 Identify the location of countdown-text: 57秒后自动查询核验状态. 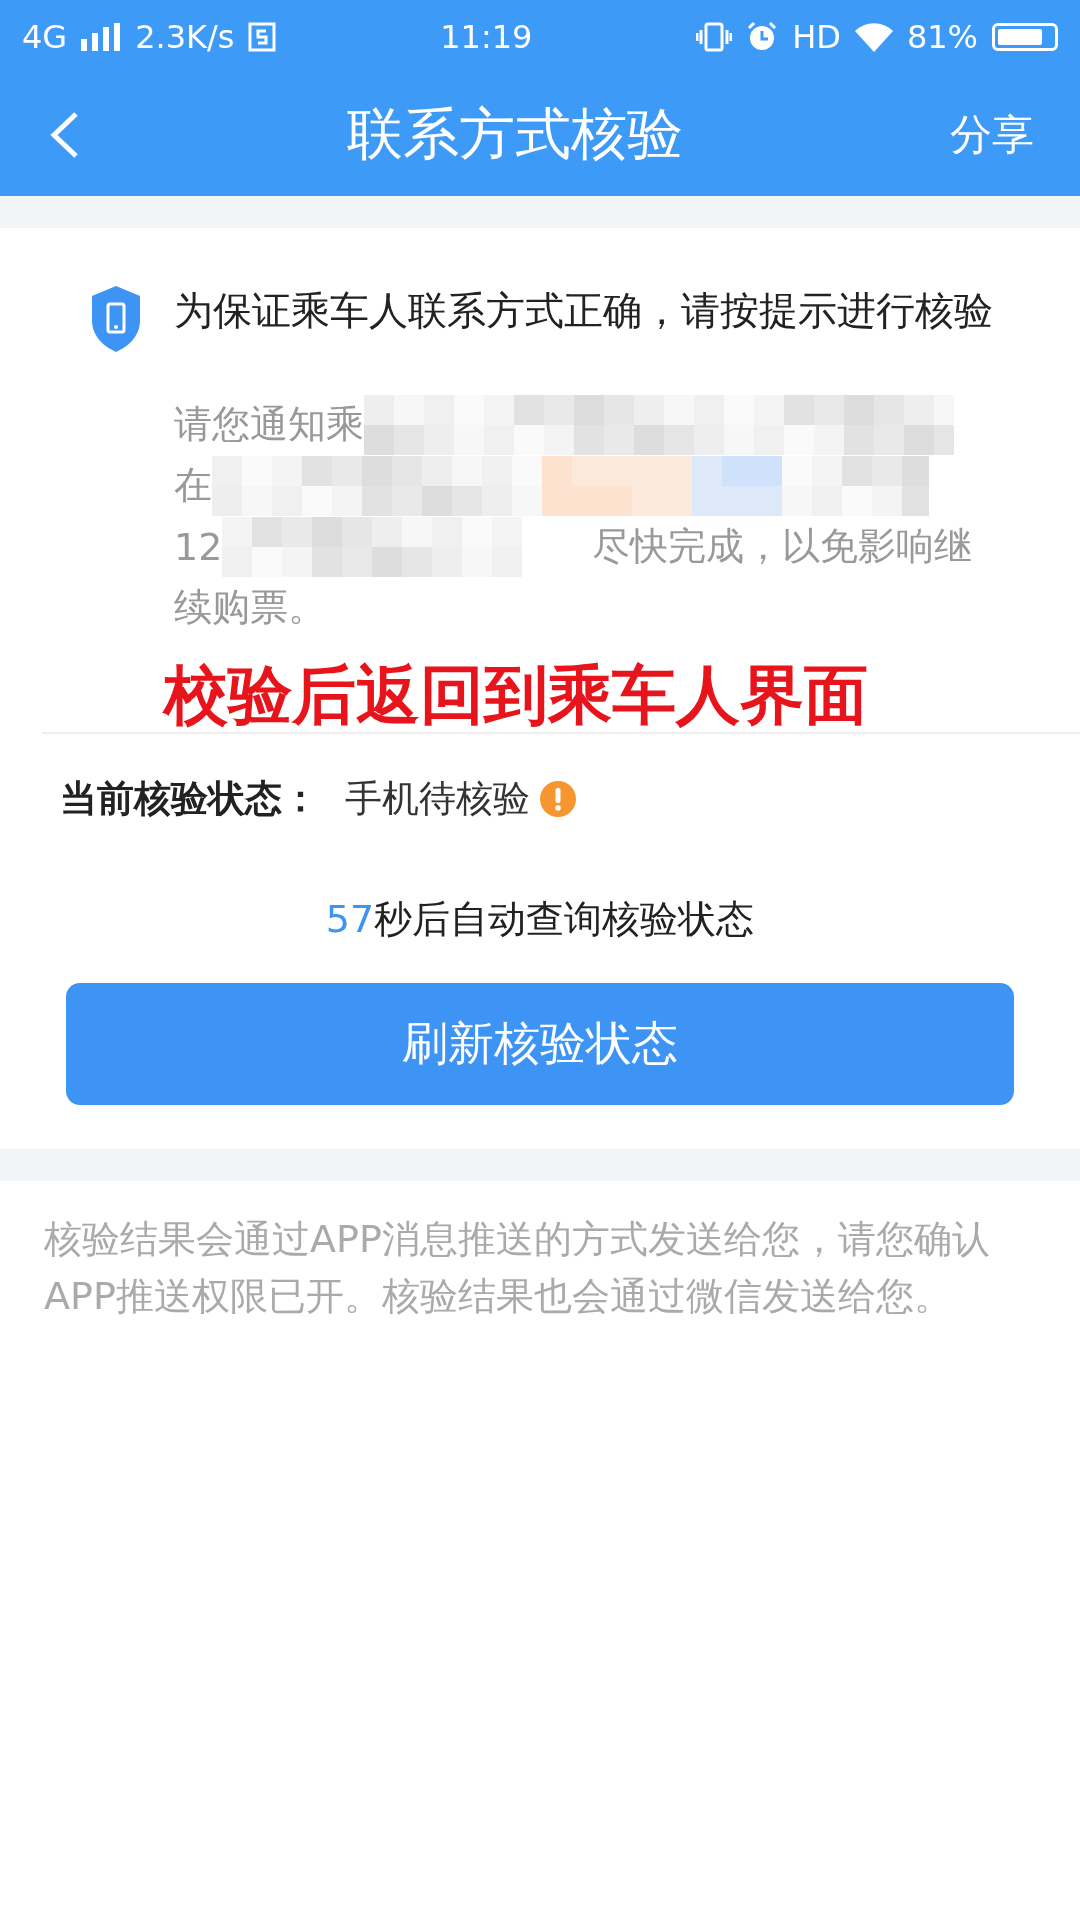
(540, 919).